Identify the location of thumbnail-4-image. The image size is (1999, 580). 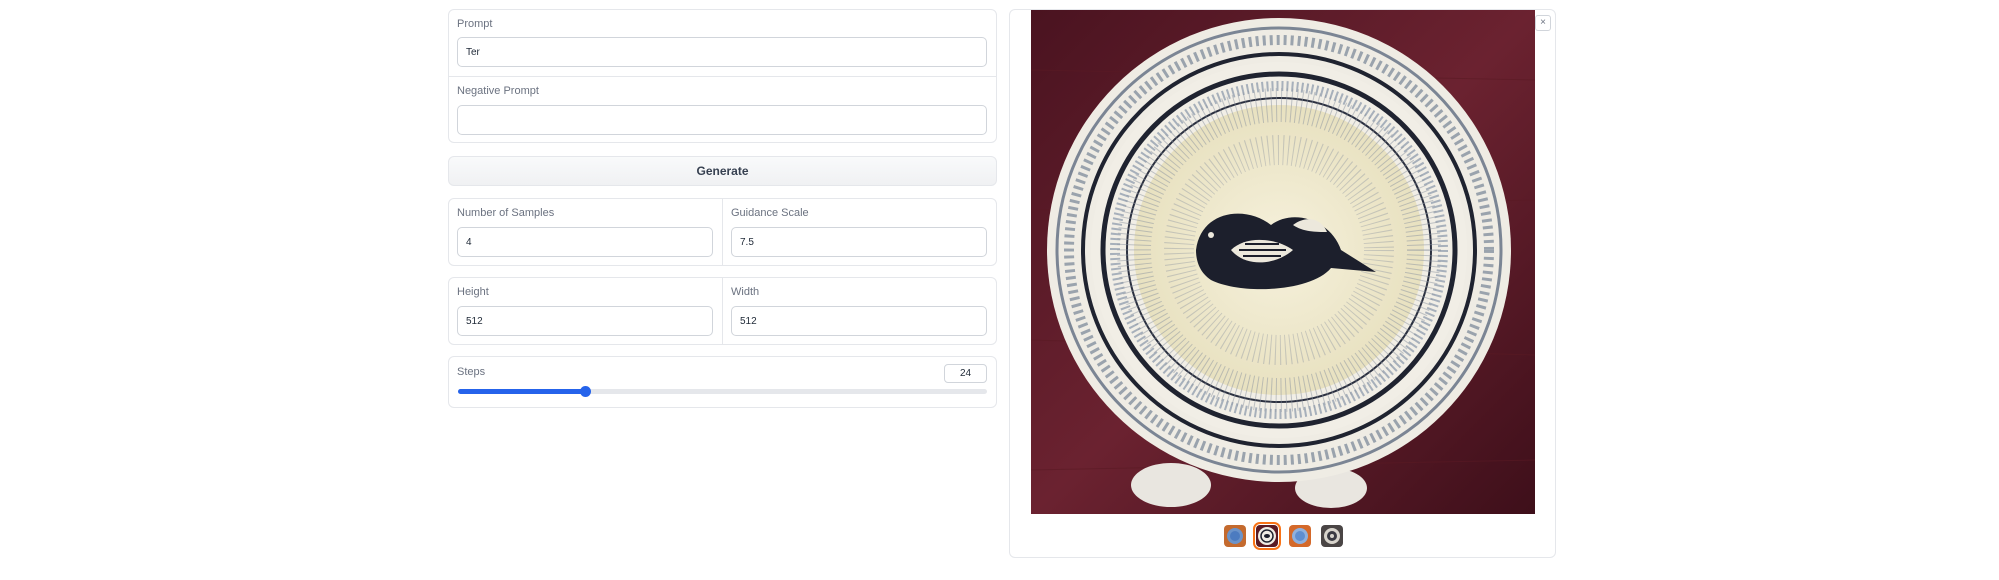
(1332, 536).